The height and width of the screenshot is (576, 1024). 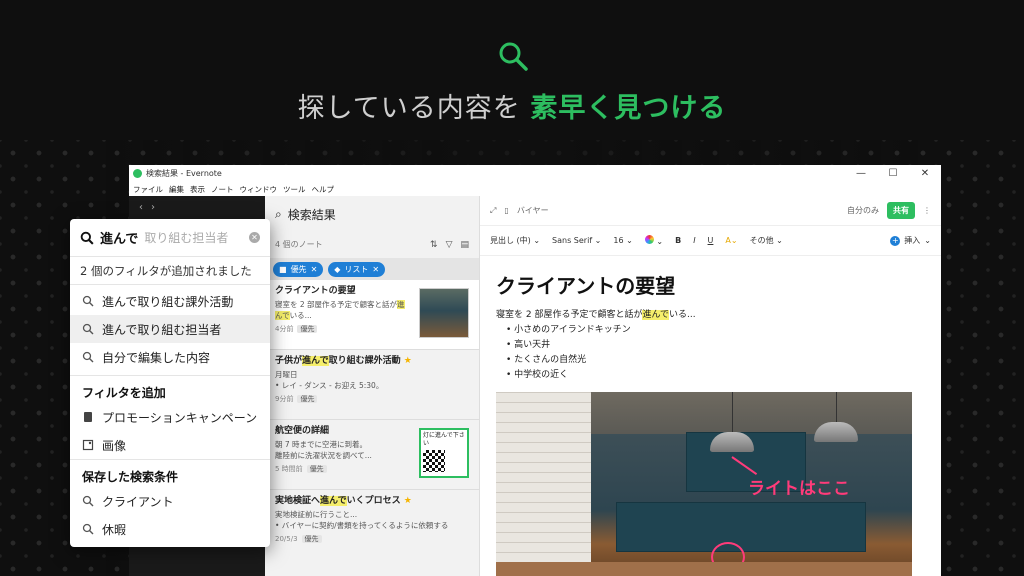 What do you see at coordinates (88, 445) in the screenshot?
I see `image-icon` at bounding box center [88, 445].